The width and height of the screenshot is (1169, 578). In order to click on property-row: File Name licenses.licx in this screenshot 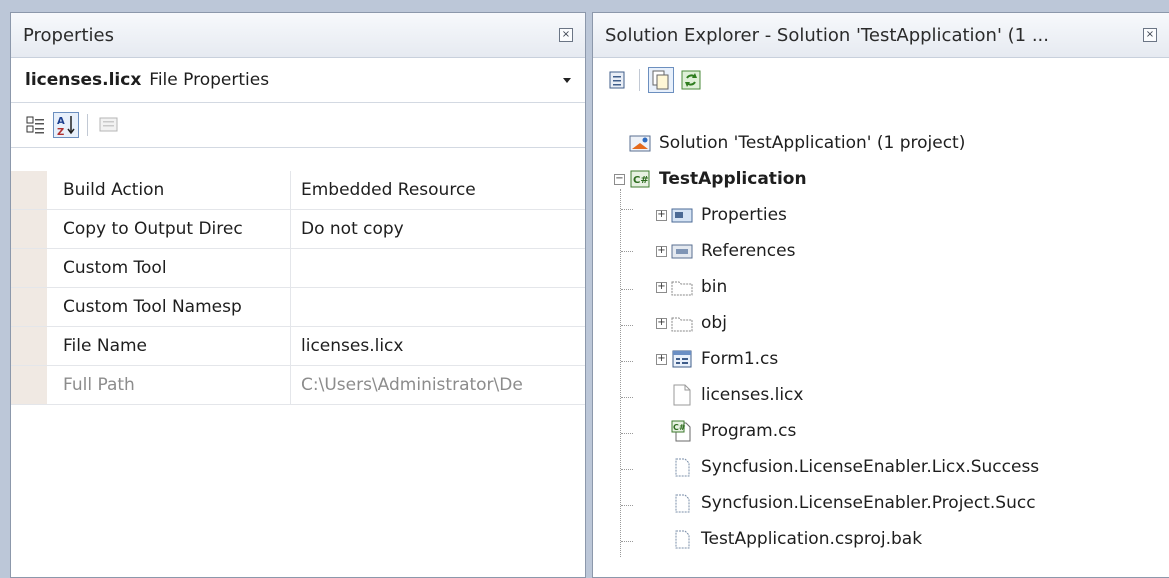, I will do `click(298, 346)`.